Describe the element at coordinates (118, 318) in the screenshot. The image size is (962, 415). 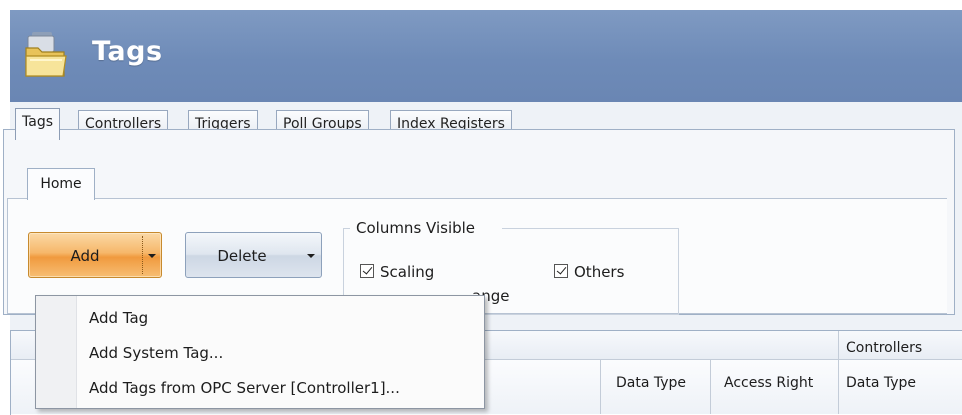
I see `menu-item-add-tag: Add Tag` at that location.